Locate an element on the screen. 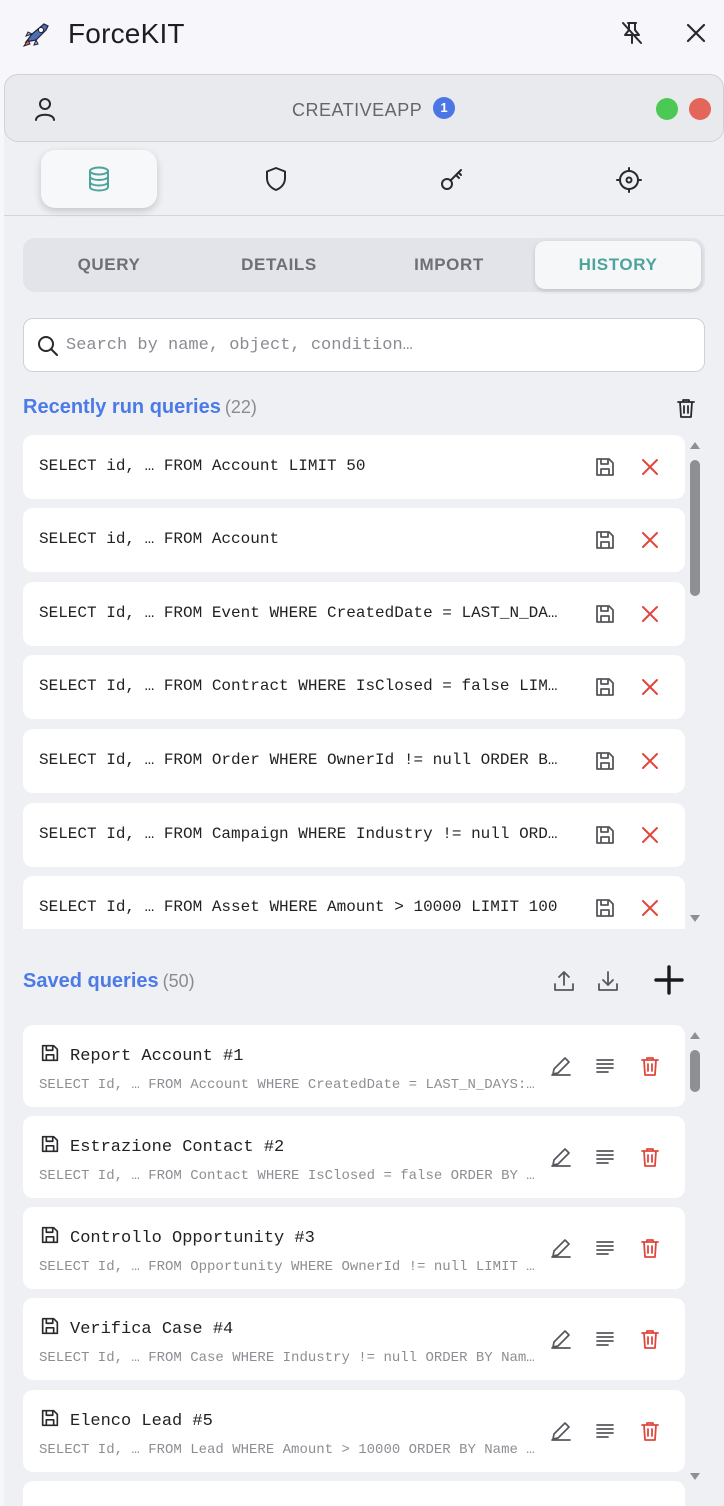 This screenshot has height=1506, width=724. tab-query: QUERY is located at coordinates (109, 265).